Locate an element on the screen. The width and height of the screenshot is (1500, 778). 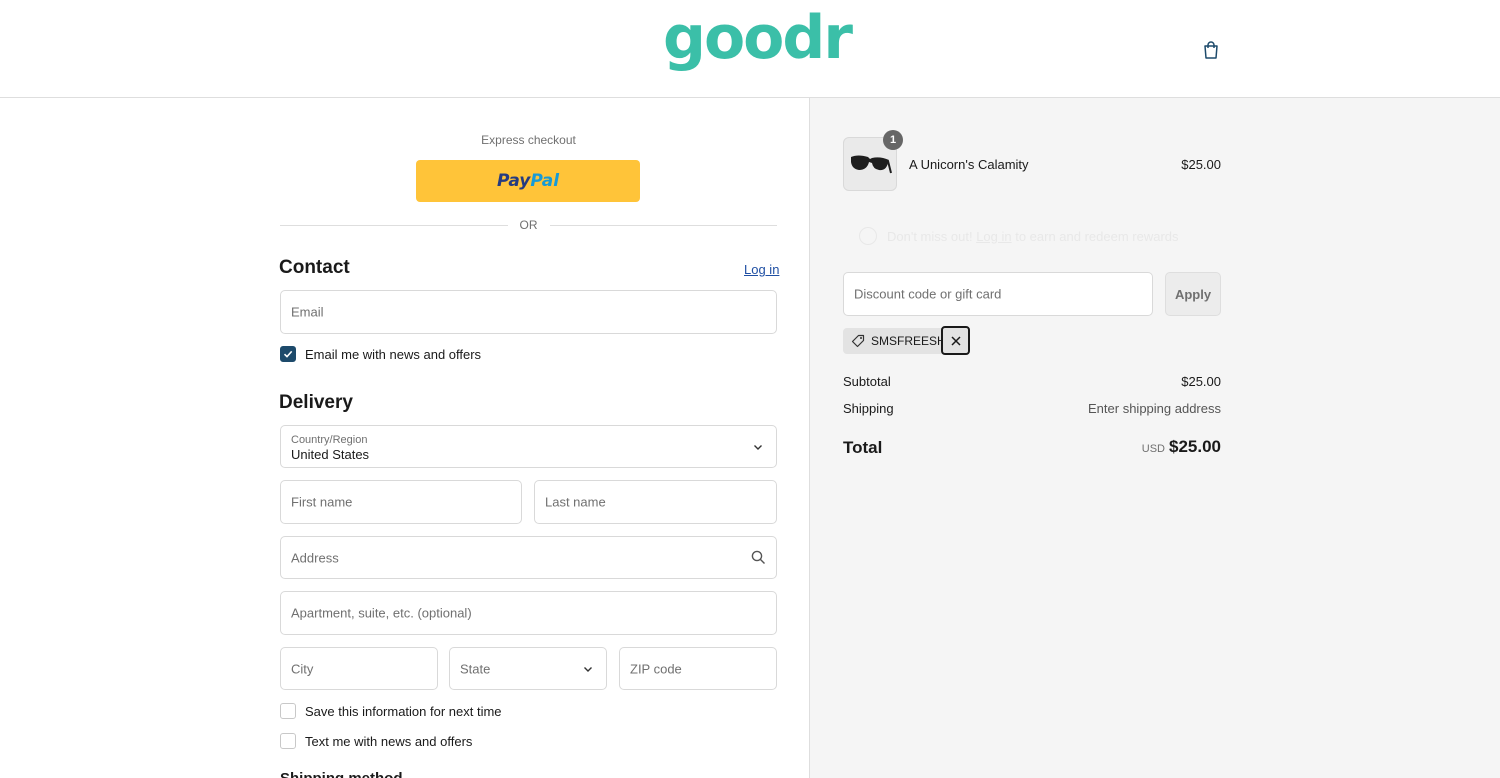
last-name-field: Last name is located at coordinates (655, 502).